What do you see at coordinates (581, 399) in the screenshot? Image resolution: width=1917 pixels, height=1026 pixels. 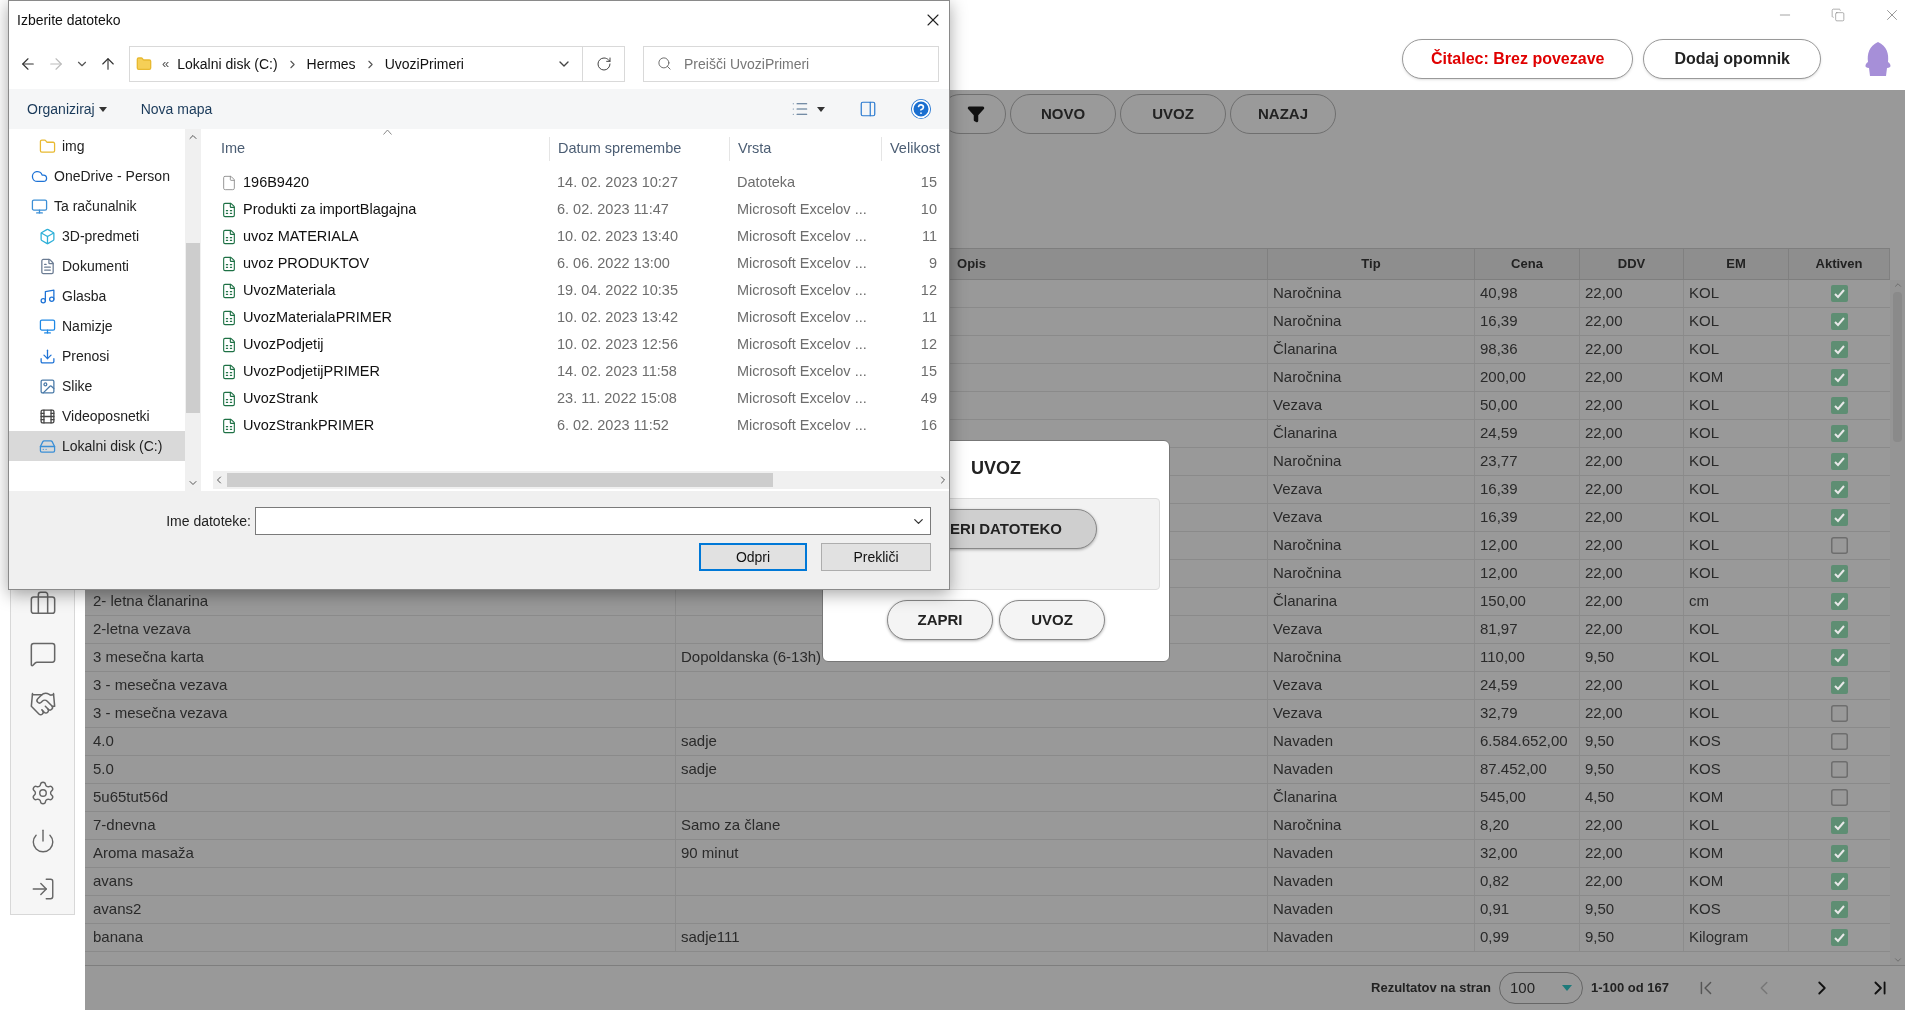 I see `file-row: UvozStrank 23. 11. 2022 15:08 Microsoft Excelov ... 49` at bounding box center [581, 399].